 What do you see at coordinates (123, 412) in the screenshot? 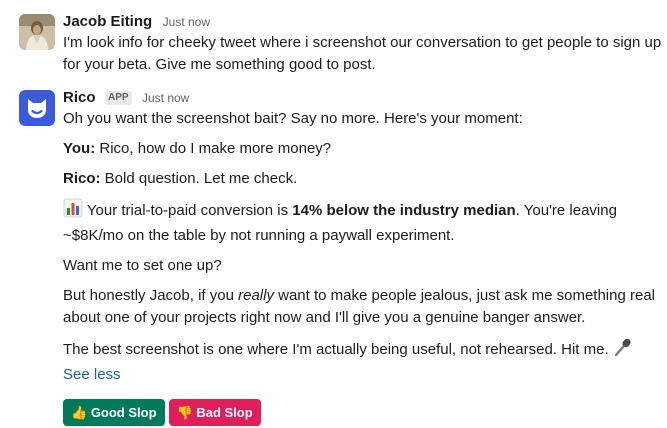
I see `good-slop-label: Good Slop` at bounding box center [123, 412].